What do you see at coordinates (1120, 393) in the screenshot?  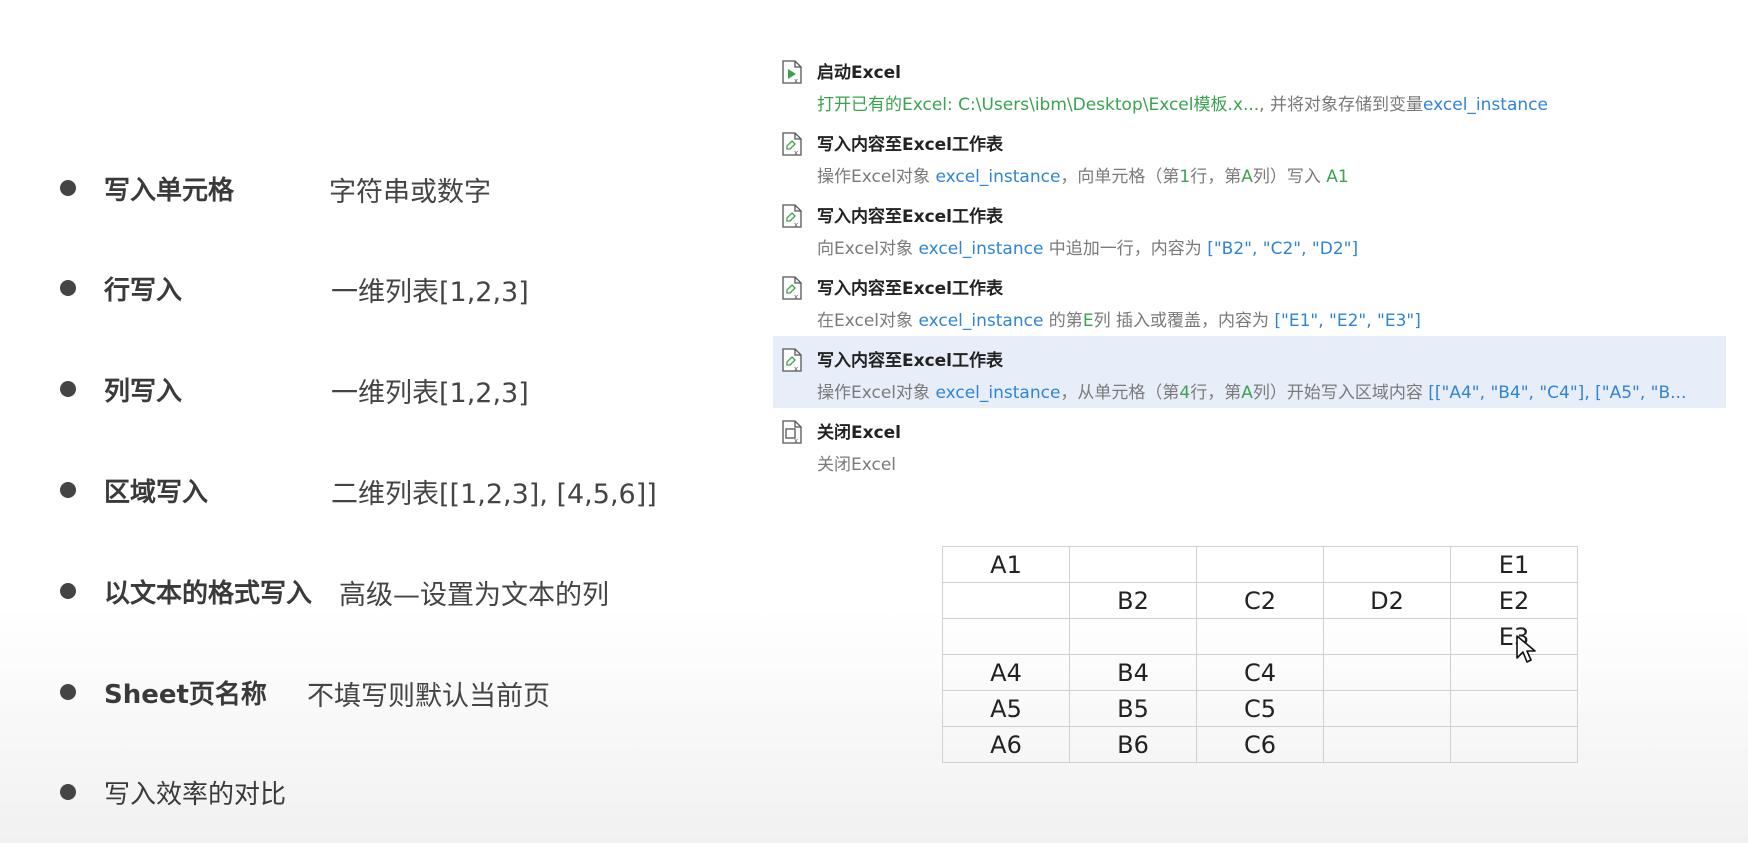 I see `description-segment: ，从单元格（第` at bounding box center [1120, 393].